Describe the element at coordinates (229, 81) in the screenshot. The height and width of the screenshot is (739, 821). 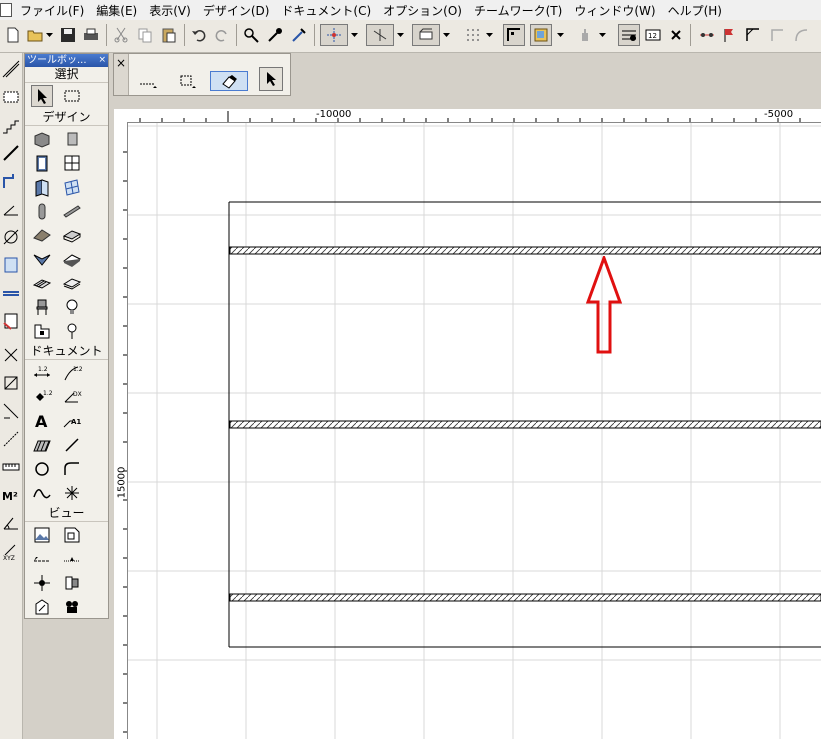
I see `eraser-mode-icon` at that location.